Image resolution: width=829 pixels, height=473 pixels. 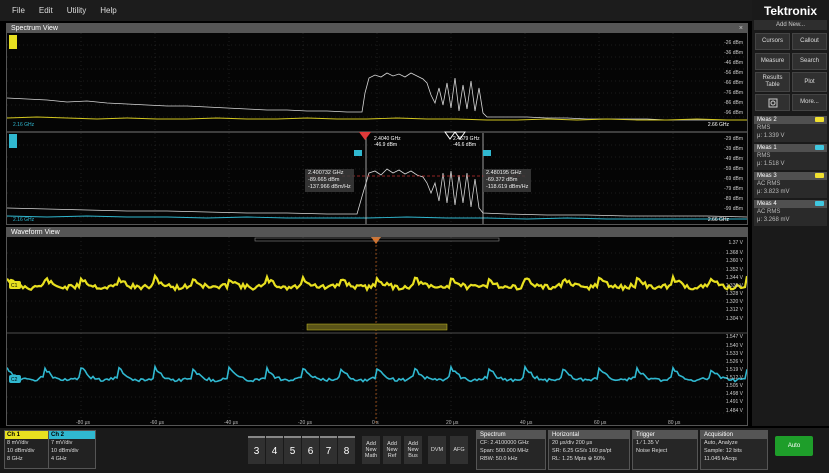 I want to click on freq-start-top: 2.16 GHz, so click(x=24, y=125).